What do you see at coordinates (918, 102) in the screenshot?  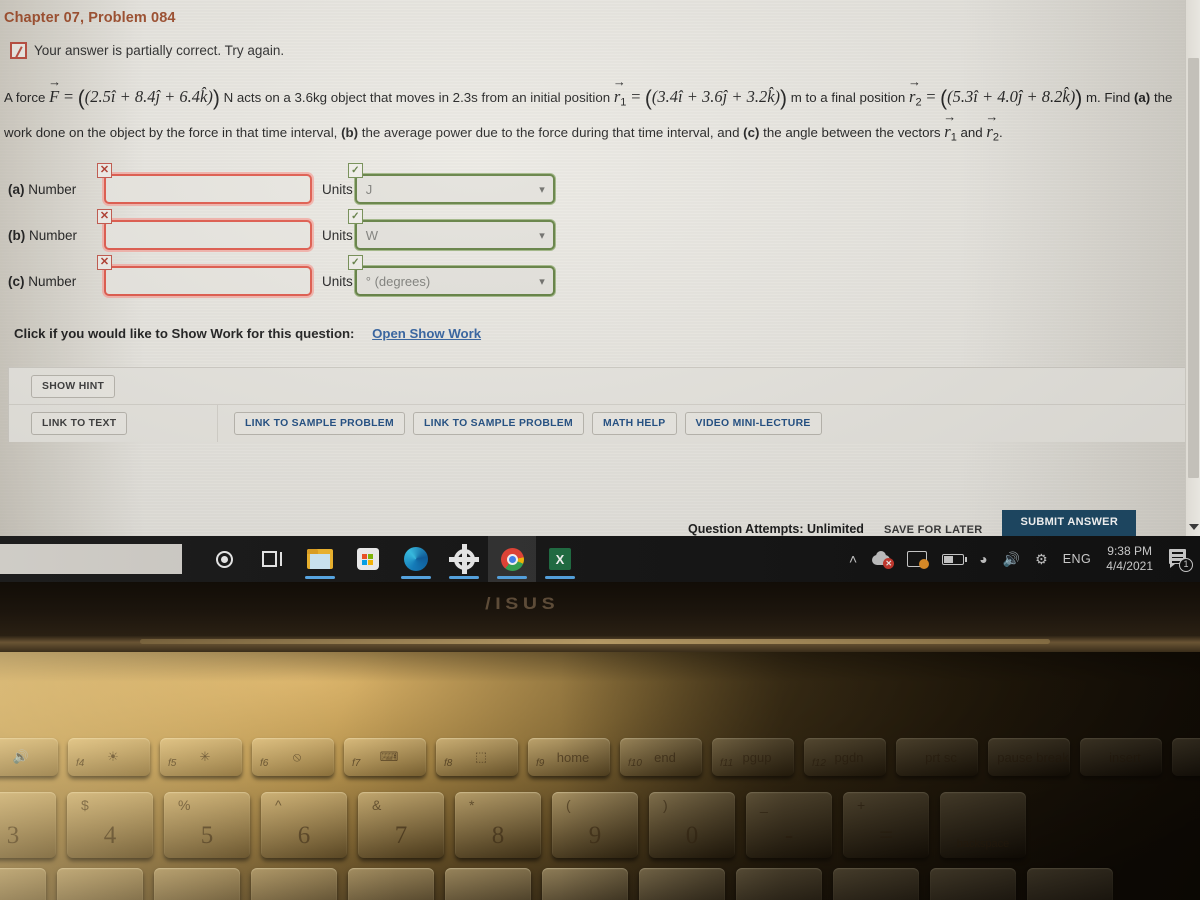 I see `r2-subscript: 2` at bounding box center [918, 102].